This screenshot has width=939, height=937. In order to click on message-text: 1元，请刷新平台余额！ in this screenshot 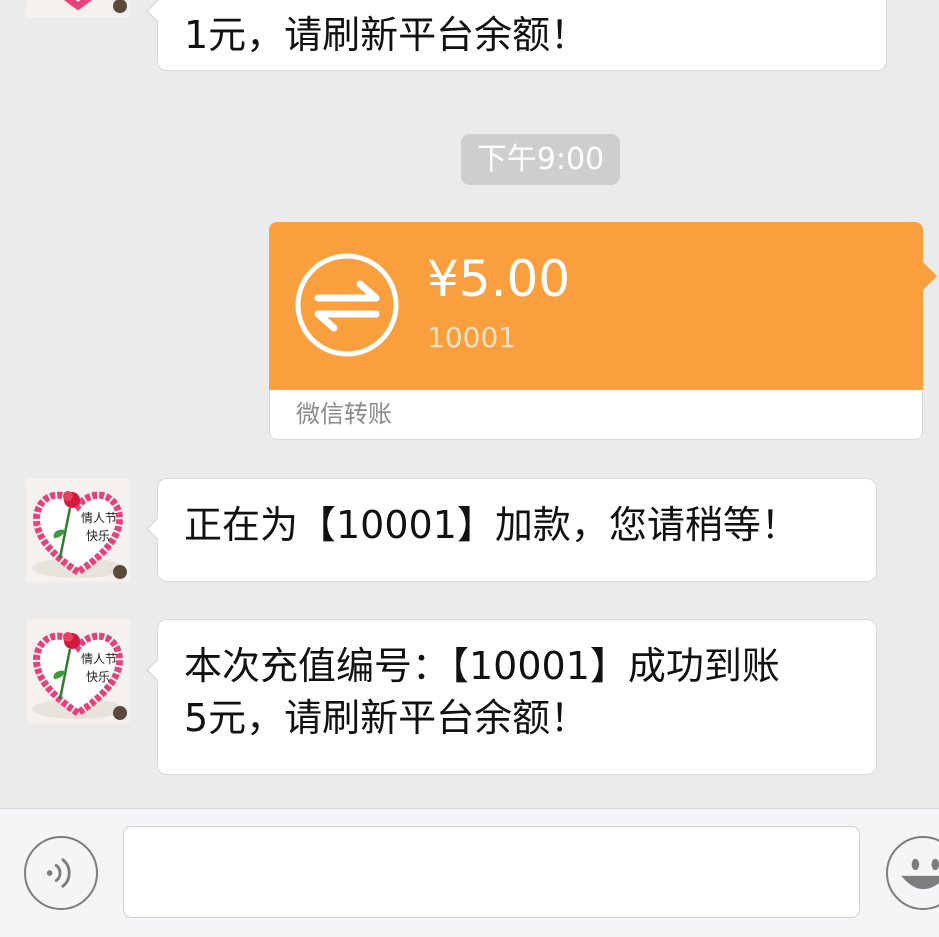, I will do `click(386, 35)`.